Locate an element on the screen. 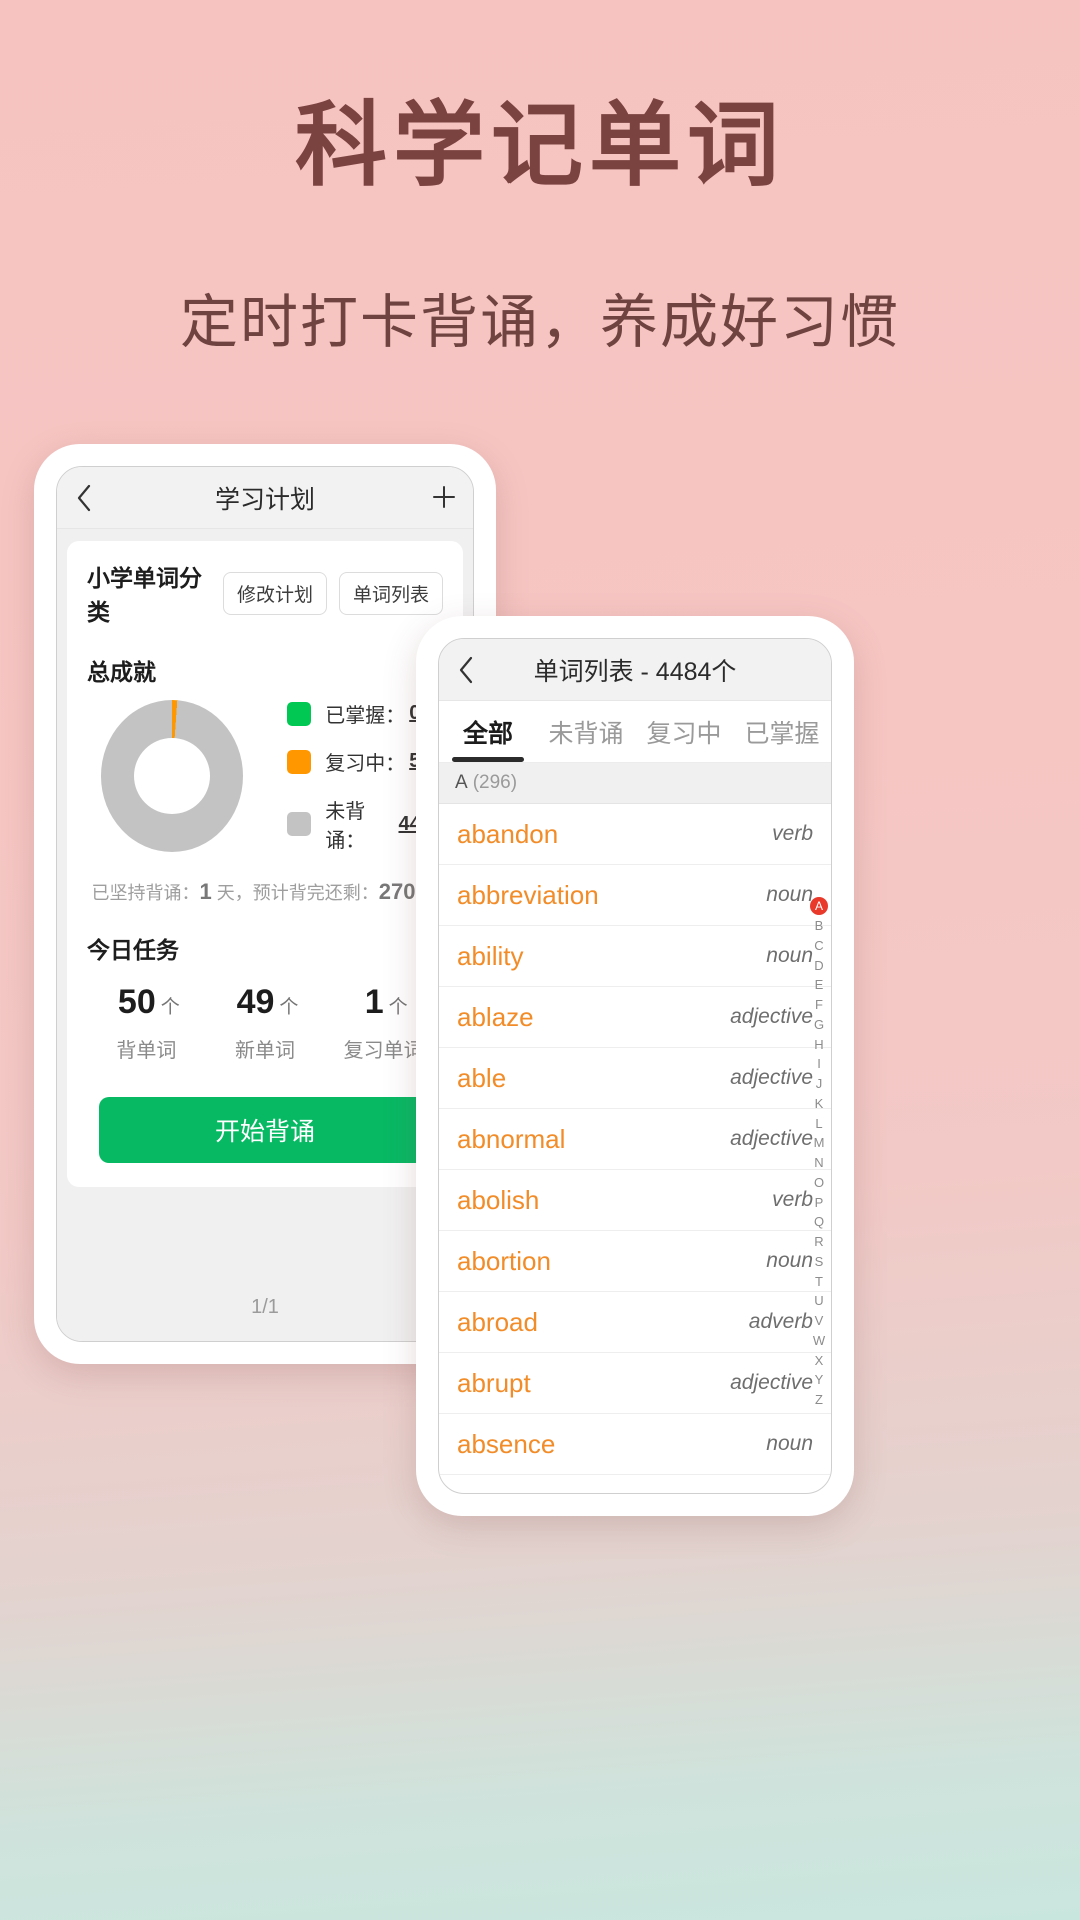  streak-remaining-days: 270 is located at coordinates (397, 891).